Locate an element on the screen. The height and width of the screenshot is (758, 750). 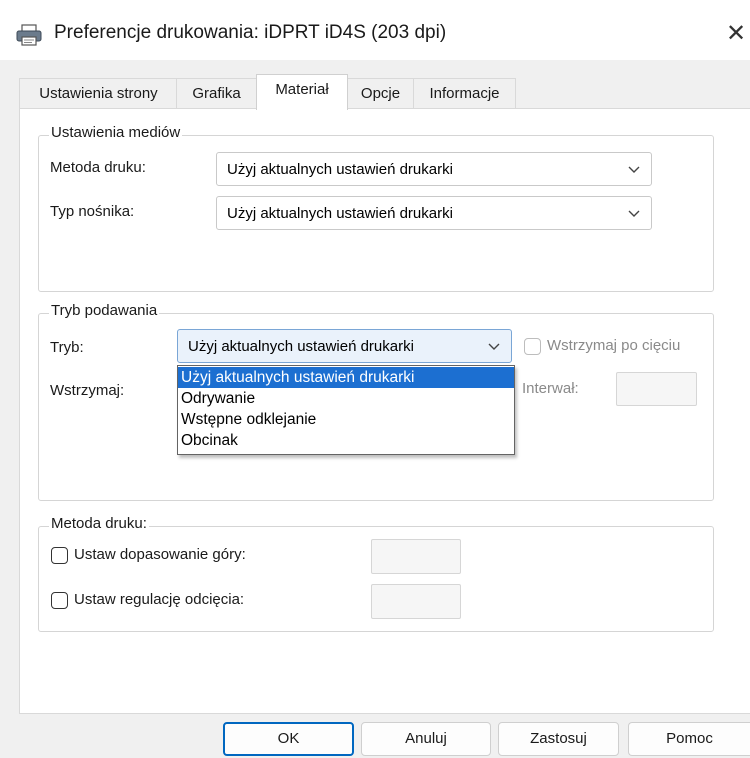
interval-label: Interwał: is located at coordinates (550, 388).